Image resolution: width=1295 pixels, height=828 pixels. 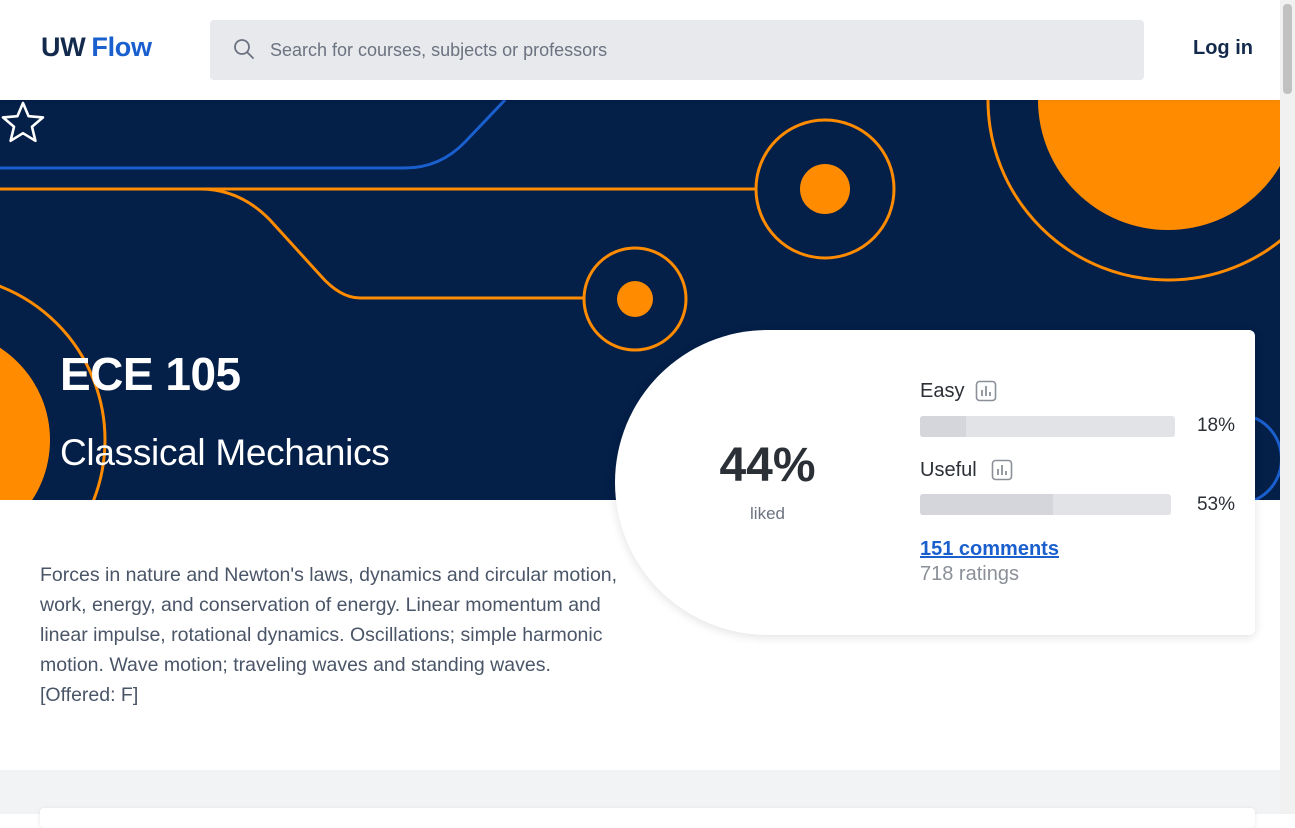 What do you see at coordinates (969, 574) in the screenshot?
I see `ratings-count: 718 ratings` at bounding box center [969, 574].